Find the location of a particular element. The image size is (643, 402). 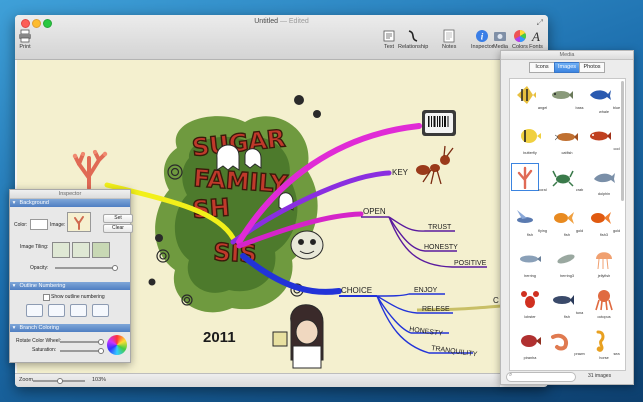

media-tabs: Icons Images Photos is located at coordinates (567, 67).